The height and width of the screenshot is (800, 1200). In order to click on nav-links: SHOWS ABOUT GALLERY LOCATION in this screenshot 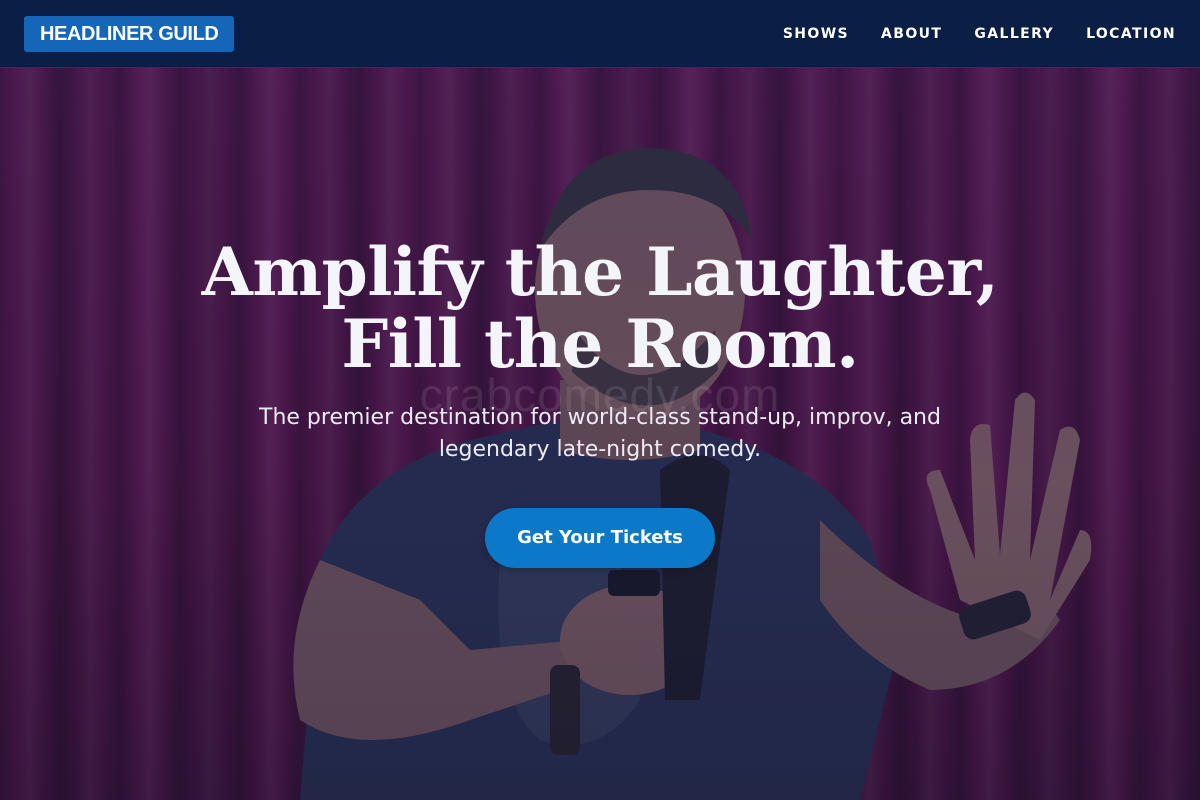, I will do `click(979, 34)`.